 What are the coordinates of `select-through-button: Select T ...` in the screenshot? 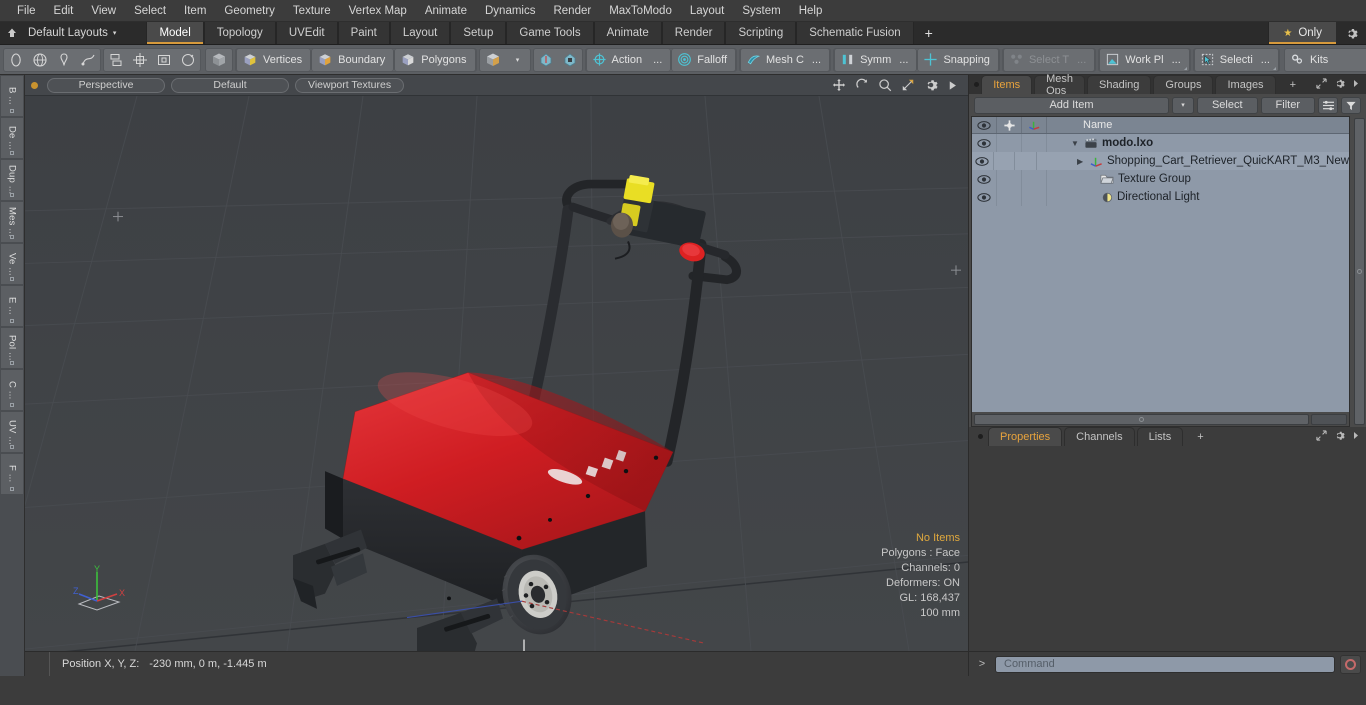 It's located at (1049, 59).